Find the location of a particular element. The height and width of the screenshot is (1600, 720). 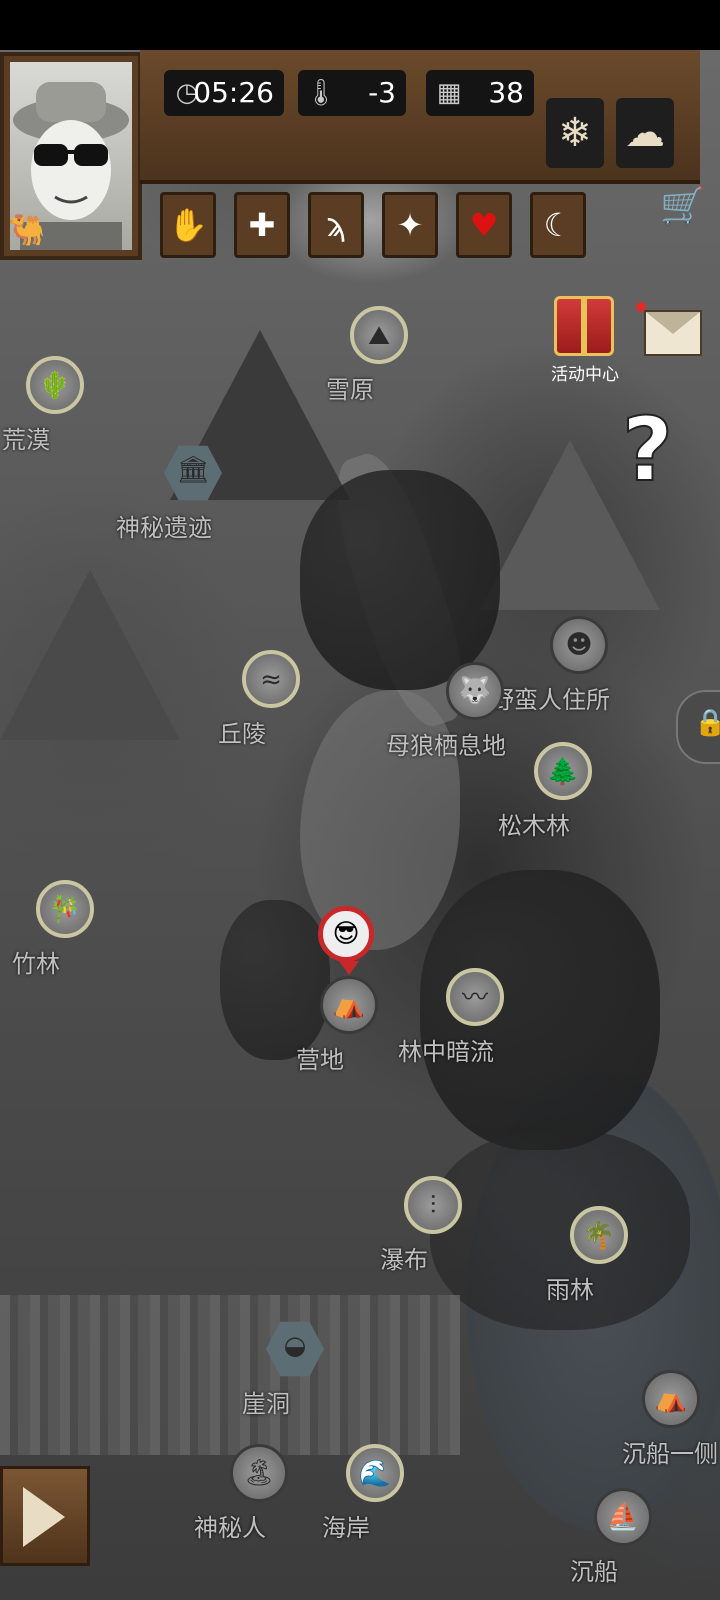

temperature-display: 🌡 -3 is located at coordinates (352, 93).